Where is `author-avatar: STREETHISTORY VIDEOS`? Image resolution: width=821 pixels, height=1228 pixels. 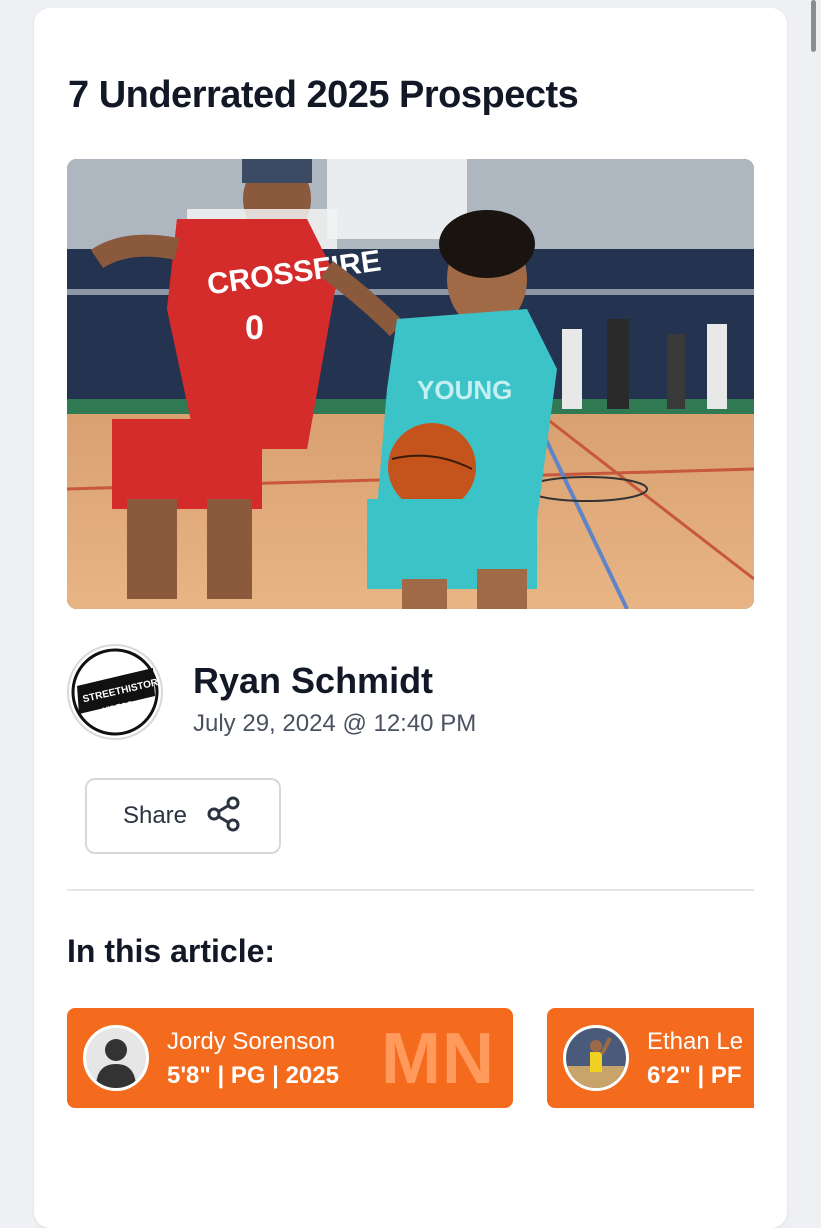
author-avatar: STREETHISTORY VIDEOS is located at coordinates (115, 692).